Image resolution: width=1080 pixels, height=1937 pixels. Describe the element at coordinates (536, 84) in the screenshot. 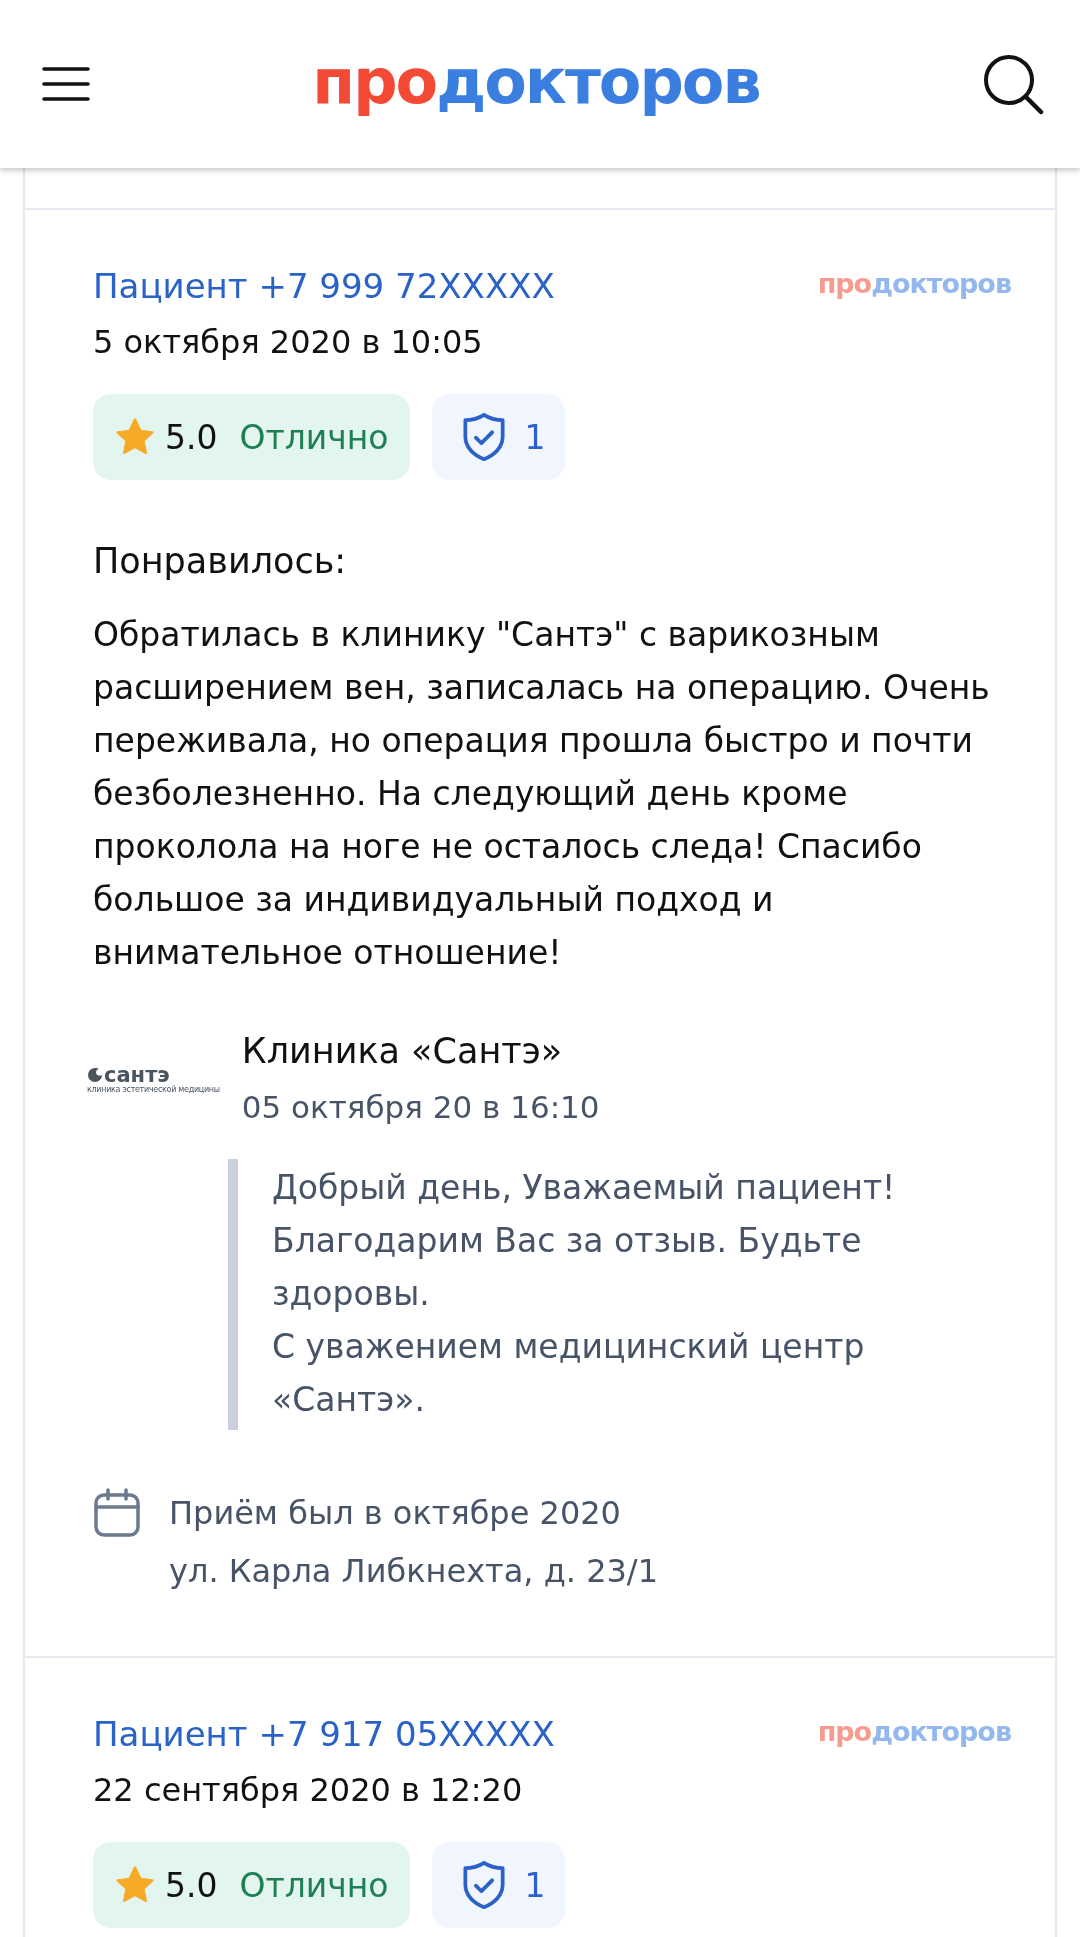

I see `site-logo: продокторов` at that location.